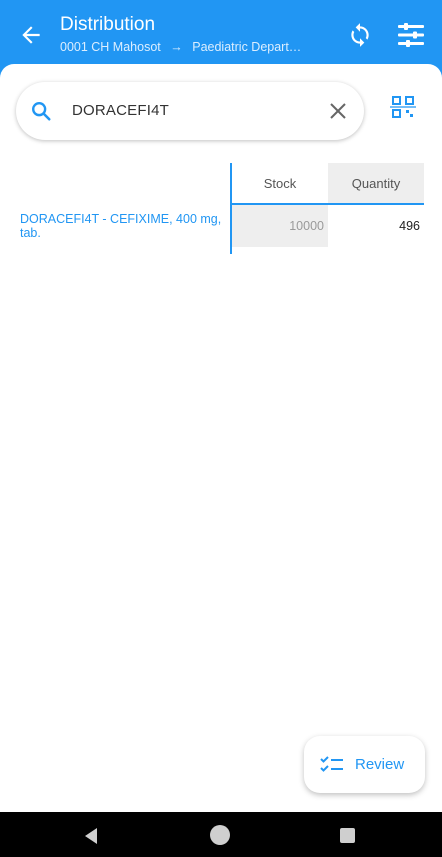 The image size is (442, 857). What do you see at coordinates (91, 836) in the screenshot?
I see `nav-back-icon` at bounding box center [91, 836].